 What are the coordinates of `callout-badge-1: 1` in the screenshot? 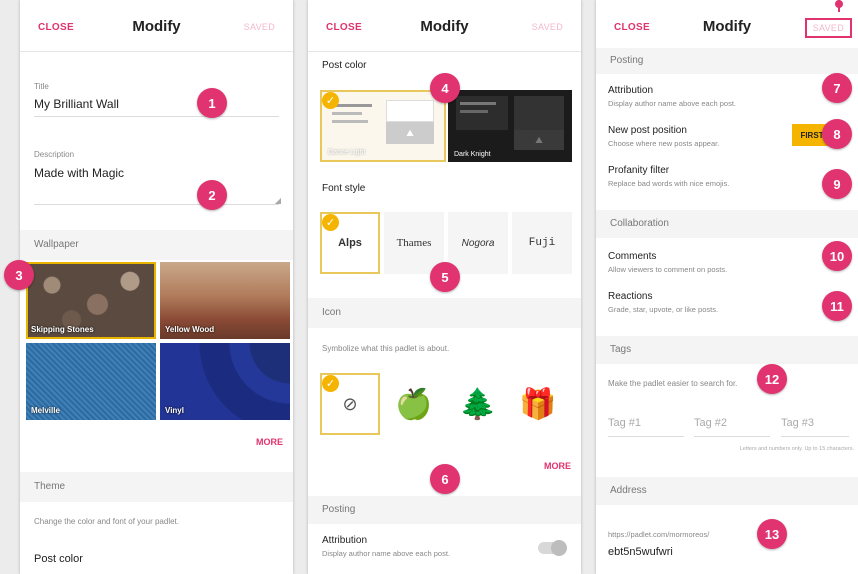 It's located at (212, 103).